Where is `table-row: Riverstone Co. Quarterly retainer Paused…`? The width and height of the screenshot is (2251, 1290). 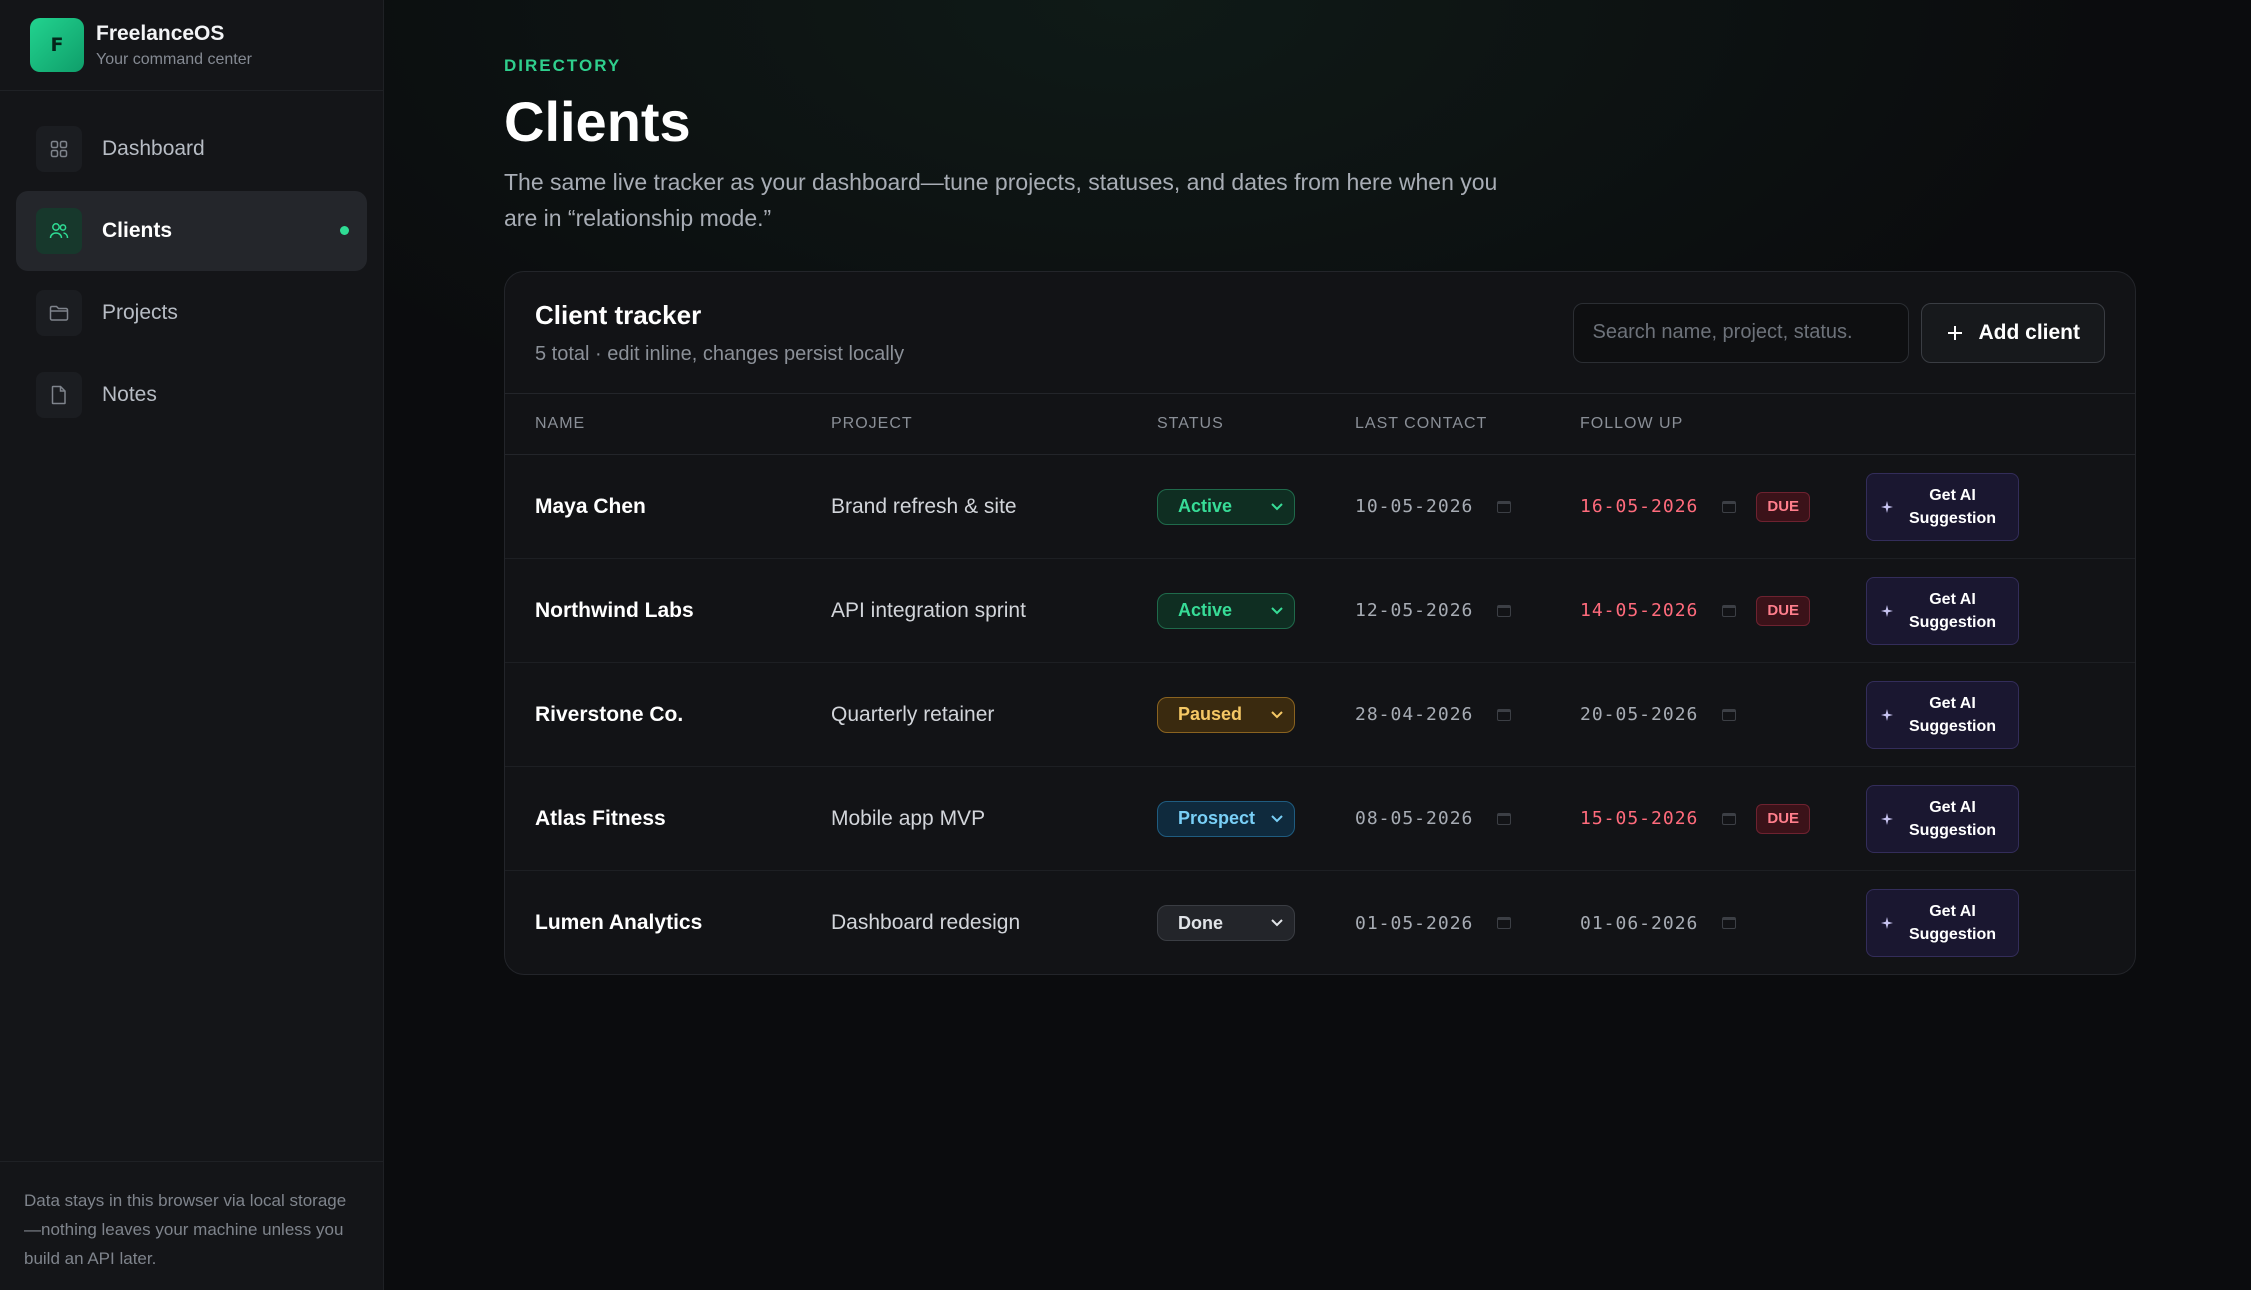 table-row: Riverstone Co. Quarterly retainer Paused… is located at coordinates (1320, 715).